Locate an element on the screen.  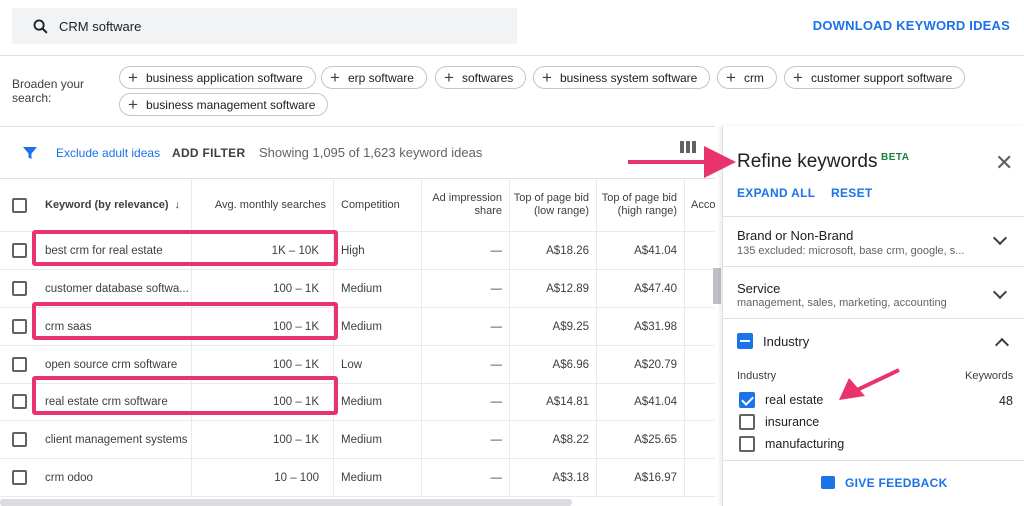
keyword-count: 48 is located at coordinates (1006, 401).